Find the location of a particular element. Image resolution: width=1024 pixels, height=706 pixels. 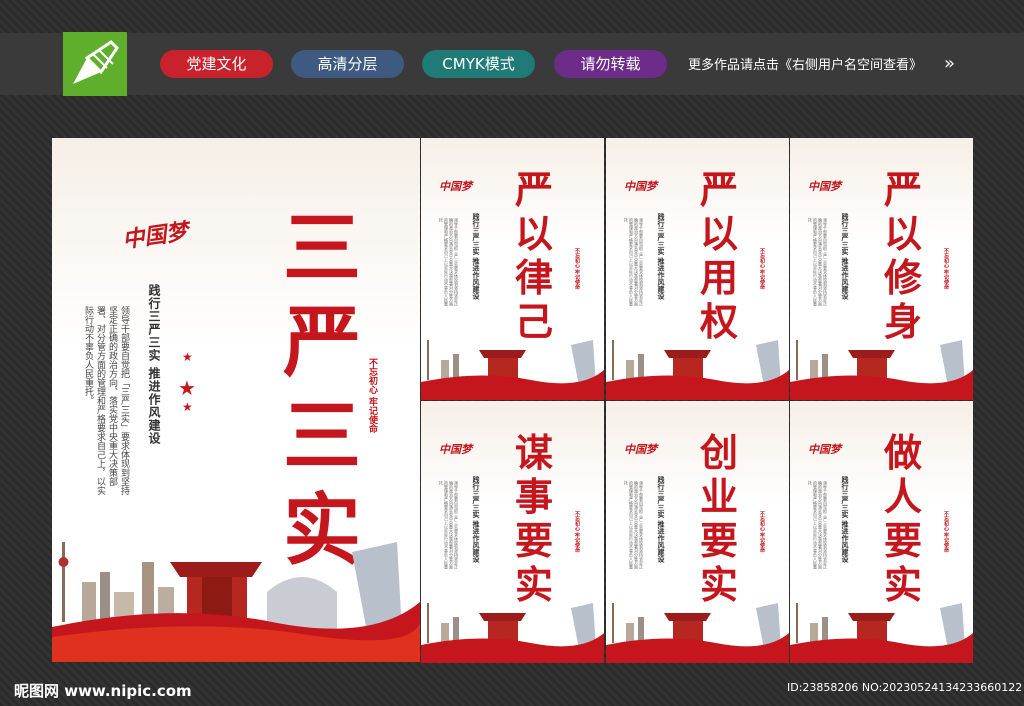

double-arrow-icon: » is located at coordinates (949, 64).